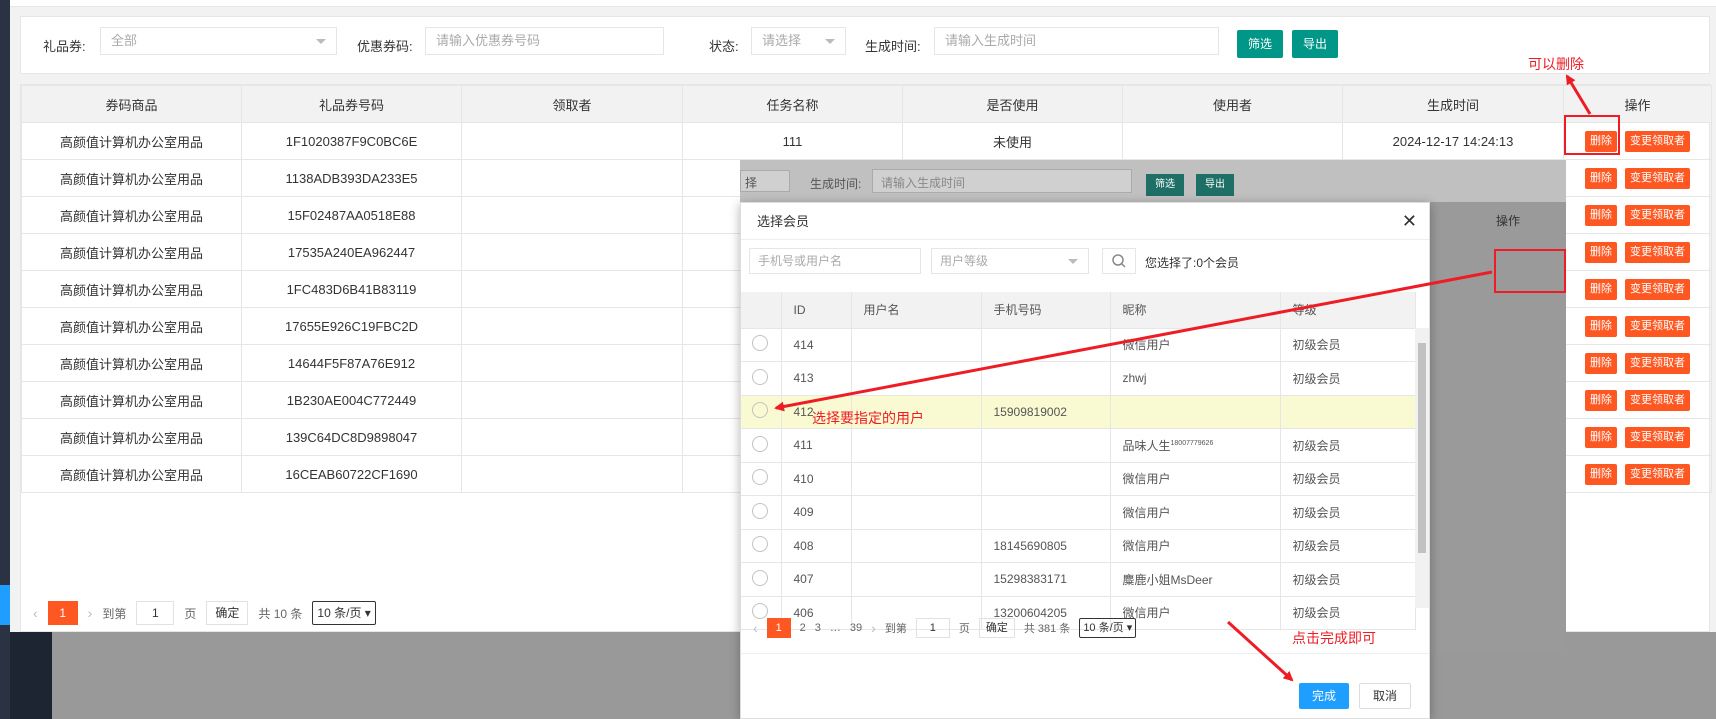 The width and height of the screenshot is (1716, 719). What do you see at coordinates (1578, 94) in the screenshot?
I see `arrow-to-delete` at bounding box center [1578, 94].